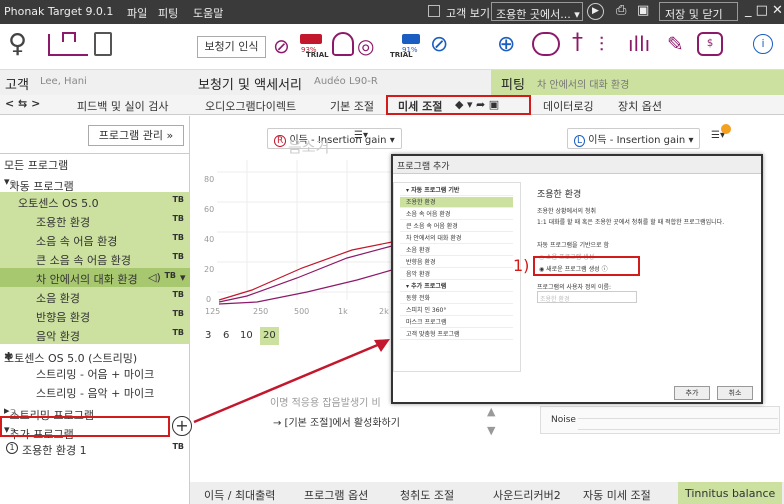 The width and height of the screenshot is (784, 504). What do you see at coordinates (726, 129) in the screenshot?
I see `warning-dot-icon` at bounding box center [726, 129].